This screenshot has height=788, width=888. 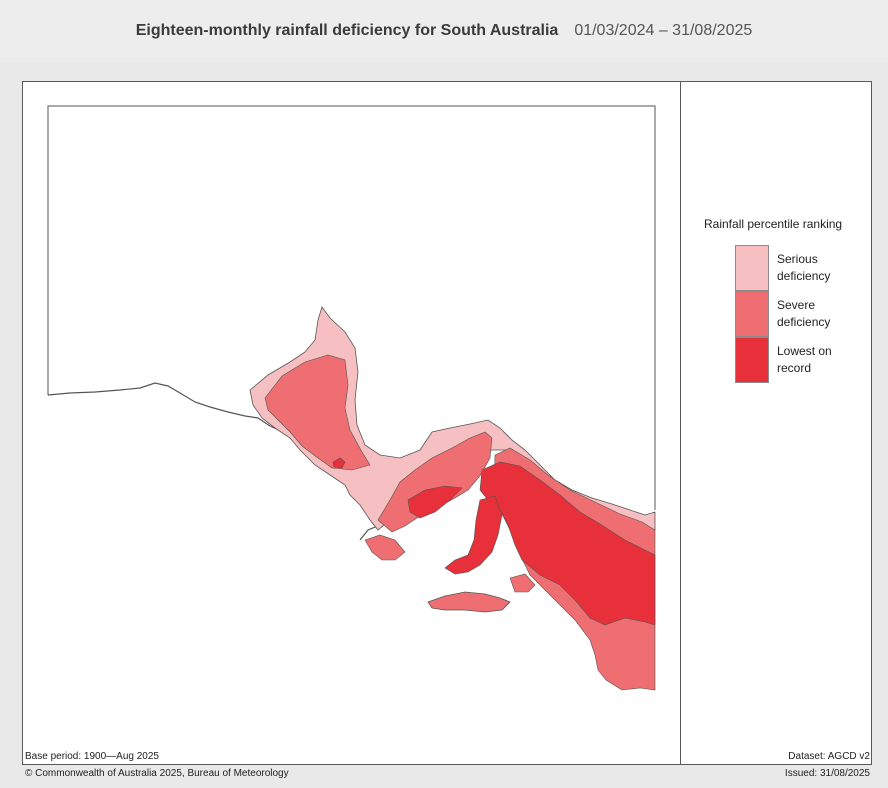 I want to click on legend-swatch-serious, so click(x=752, y=268).